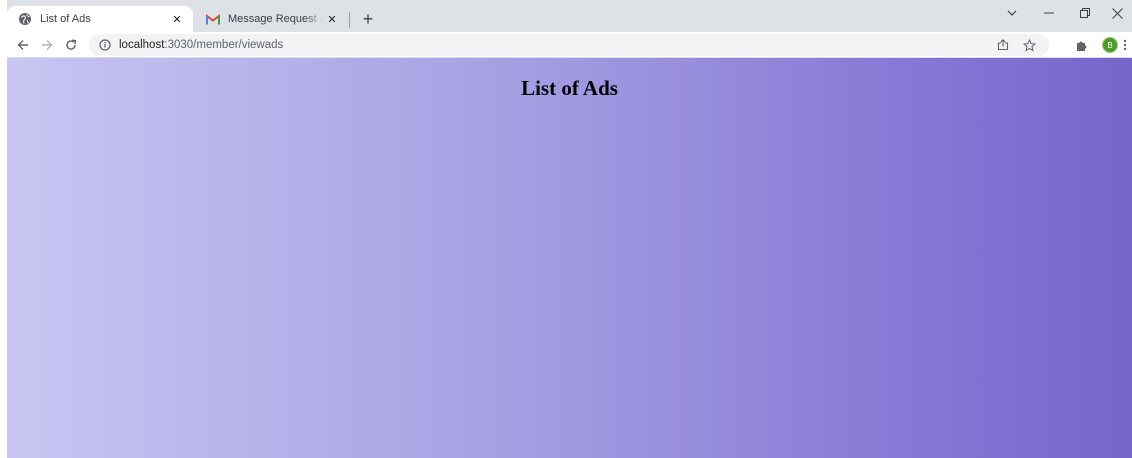  Describe the element at coordinates (349, 20) in the screenshot. I see `tab-separator` at that location.